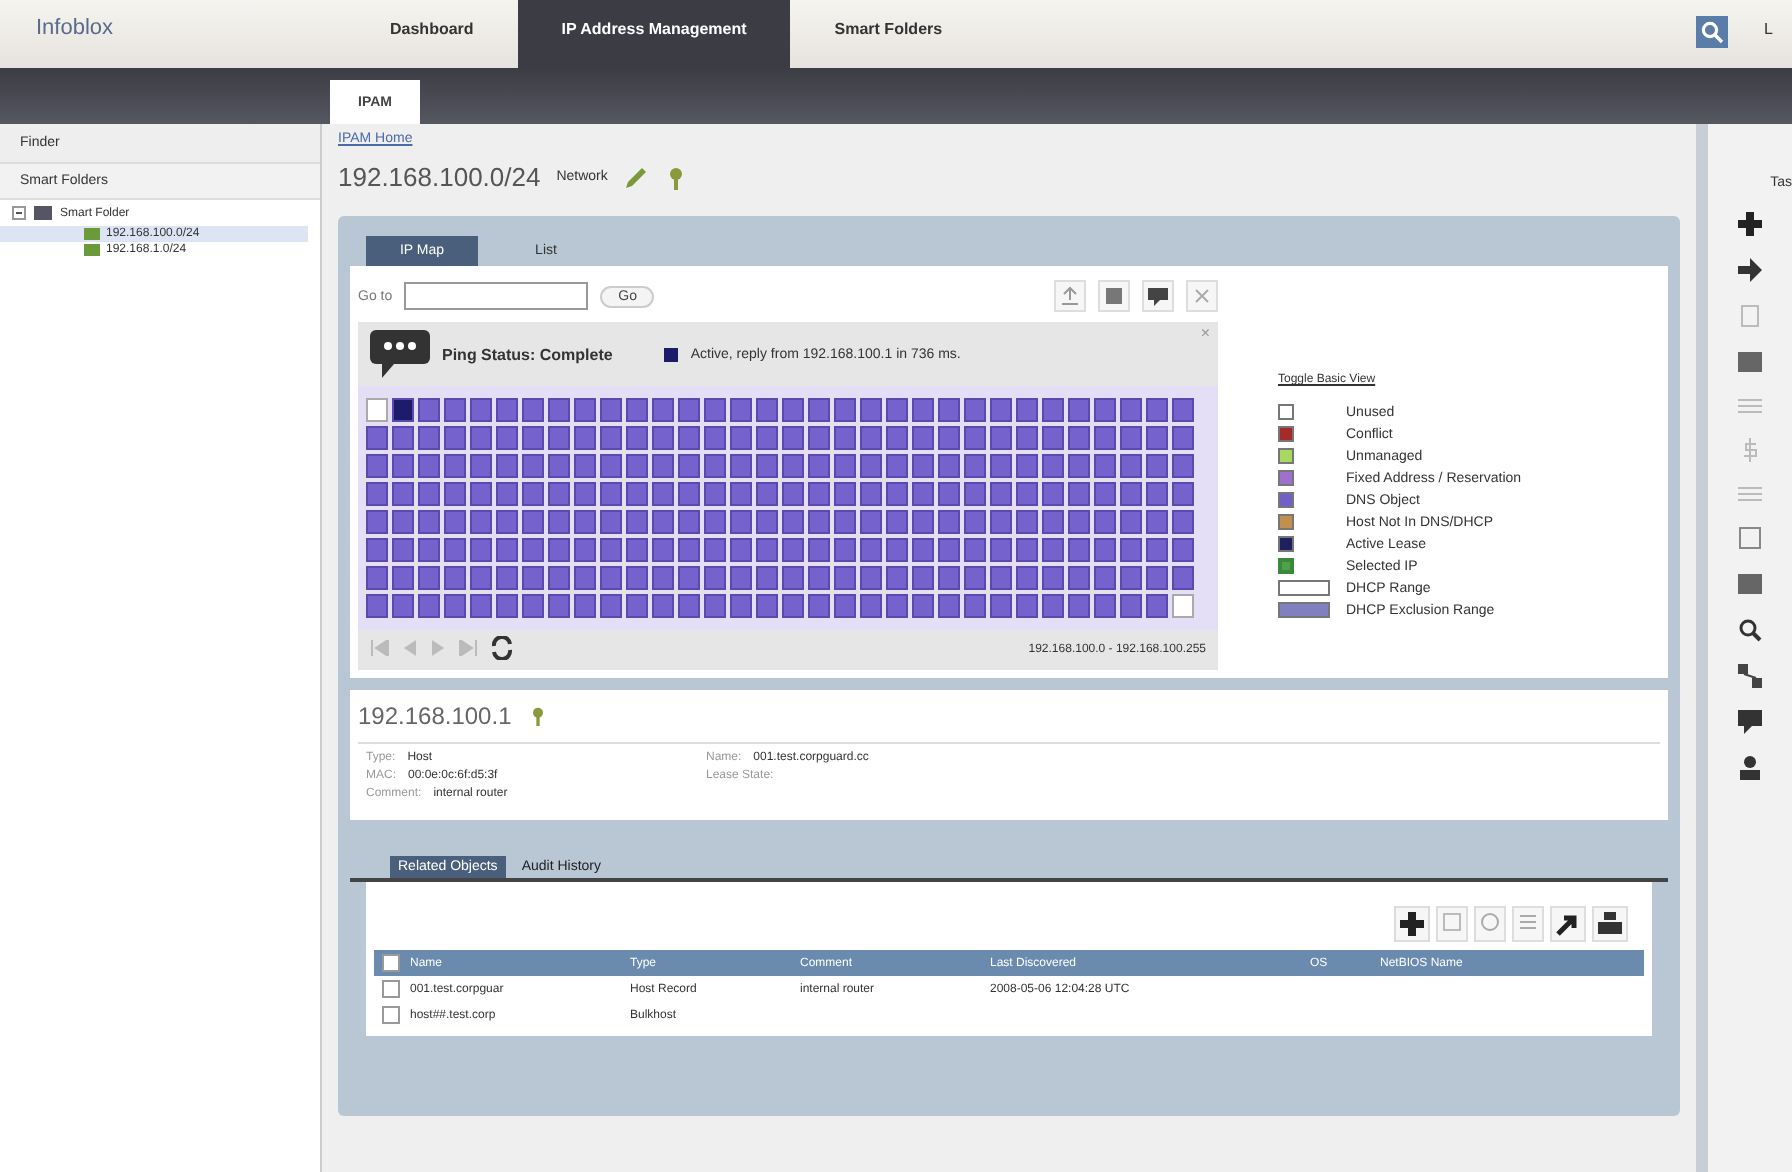  I want to click on user-menu: L, so click(1778, 34).